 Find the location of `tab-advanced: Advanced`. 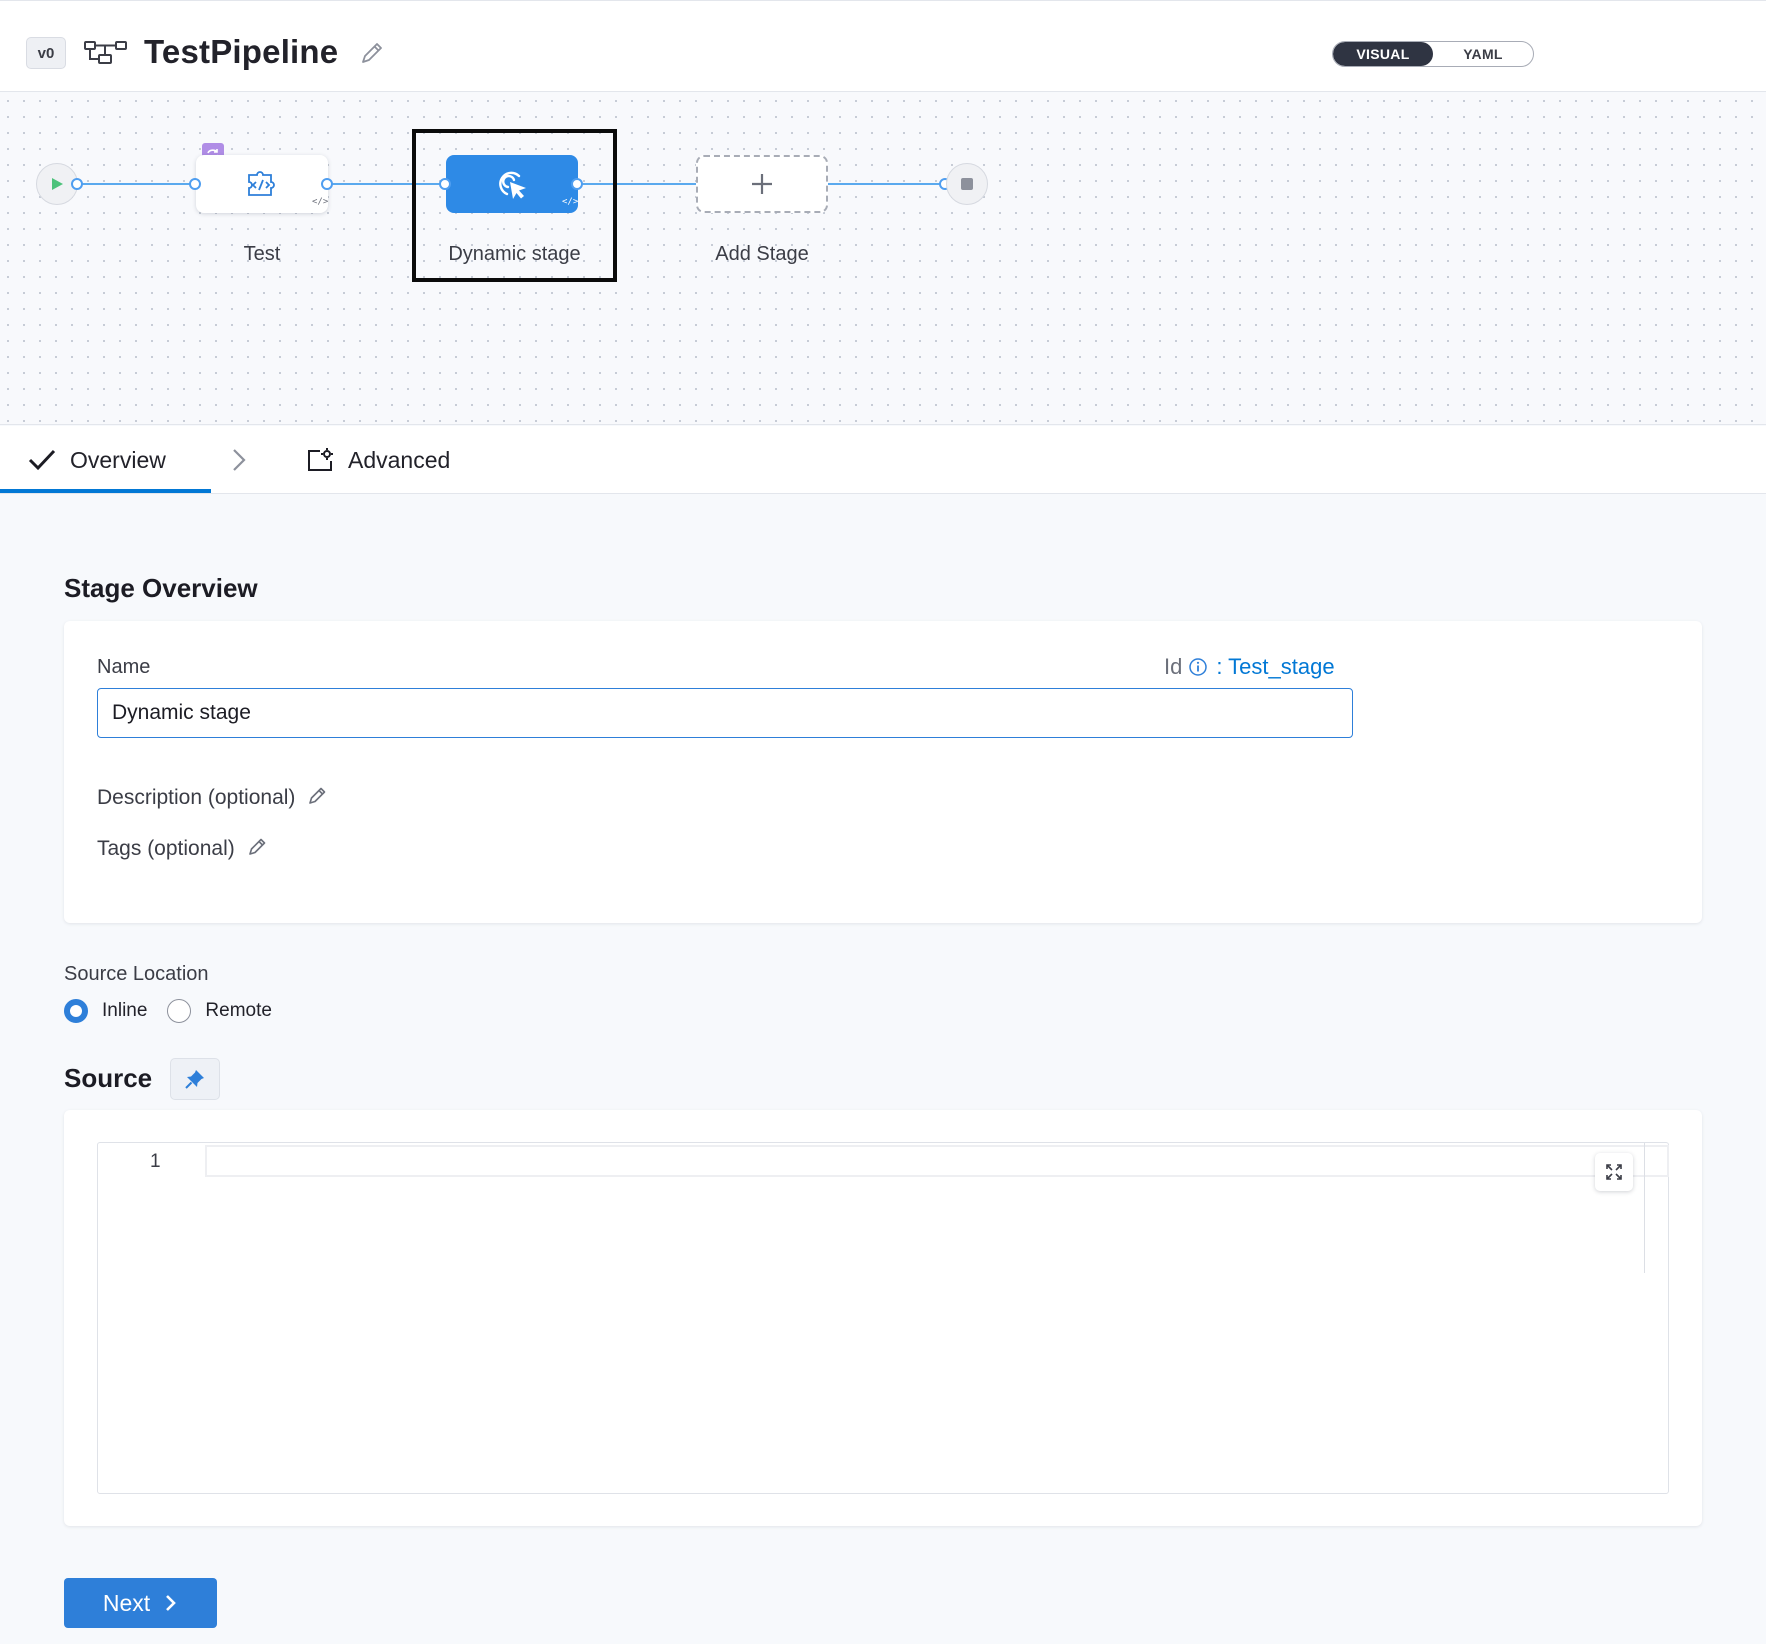

tab-advanced: Advanced is located at coordinates (378, 460).